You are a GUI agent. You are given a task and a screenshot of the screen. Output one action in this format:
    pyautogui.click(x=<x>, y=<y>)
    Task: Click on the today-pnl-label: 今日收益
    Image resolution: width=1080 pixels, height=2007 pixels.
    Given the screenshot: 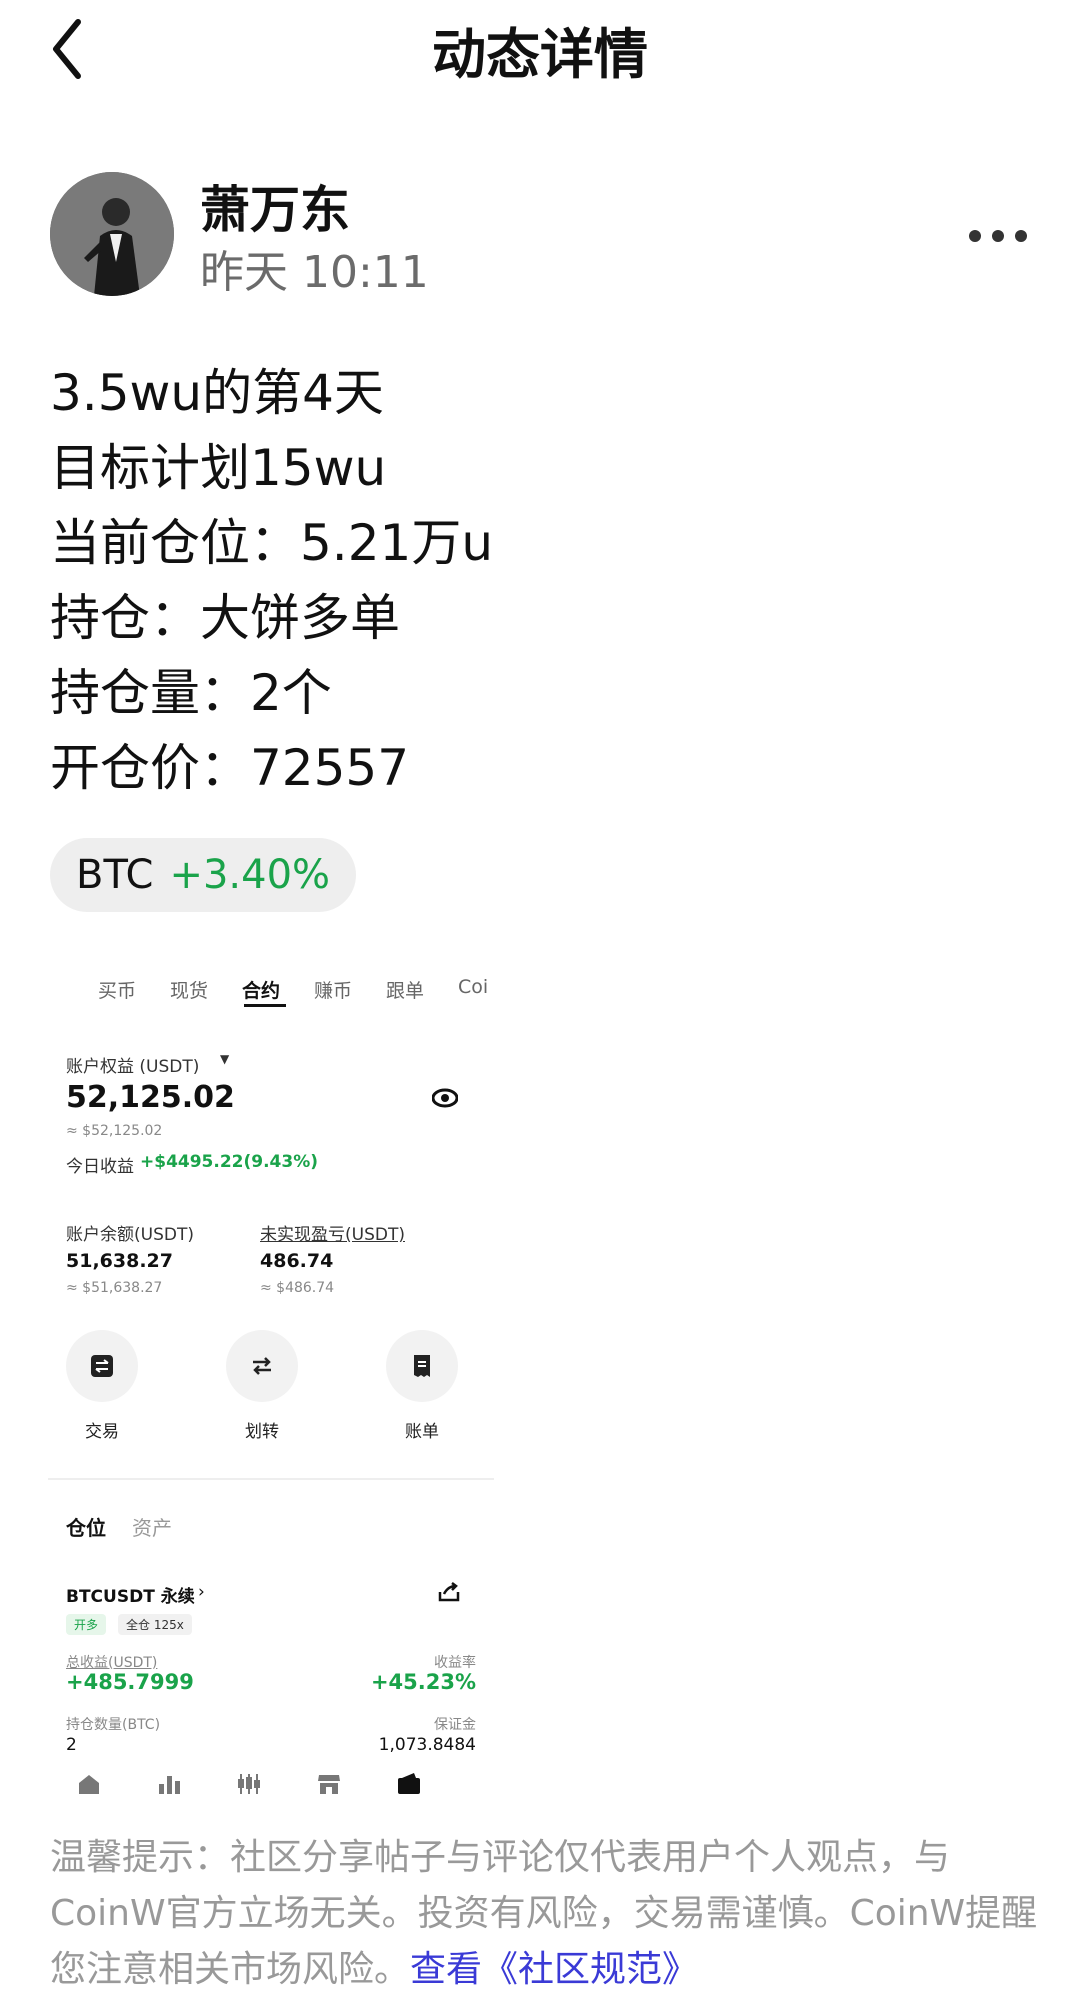 What is the action you would take?
    pyautogui.click(x=100, y=1167)
    